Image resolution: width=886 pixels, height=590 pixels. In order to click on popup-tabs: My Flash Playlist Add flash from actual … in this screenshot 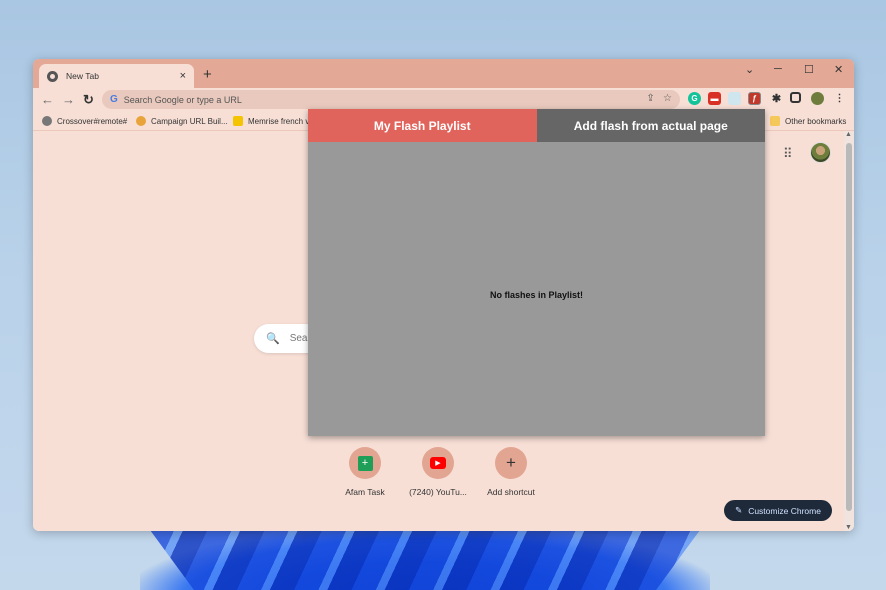, I will do `click(536, 125)`.